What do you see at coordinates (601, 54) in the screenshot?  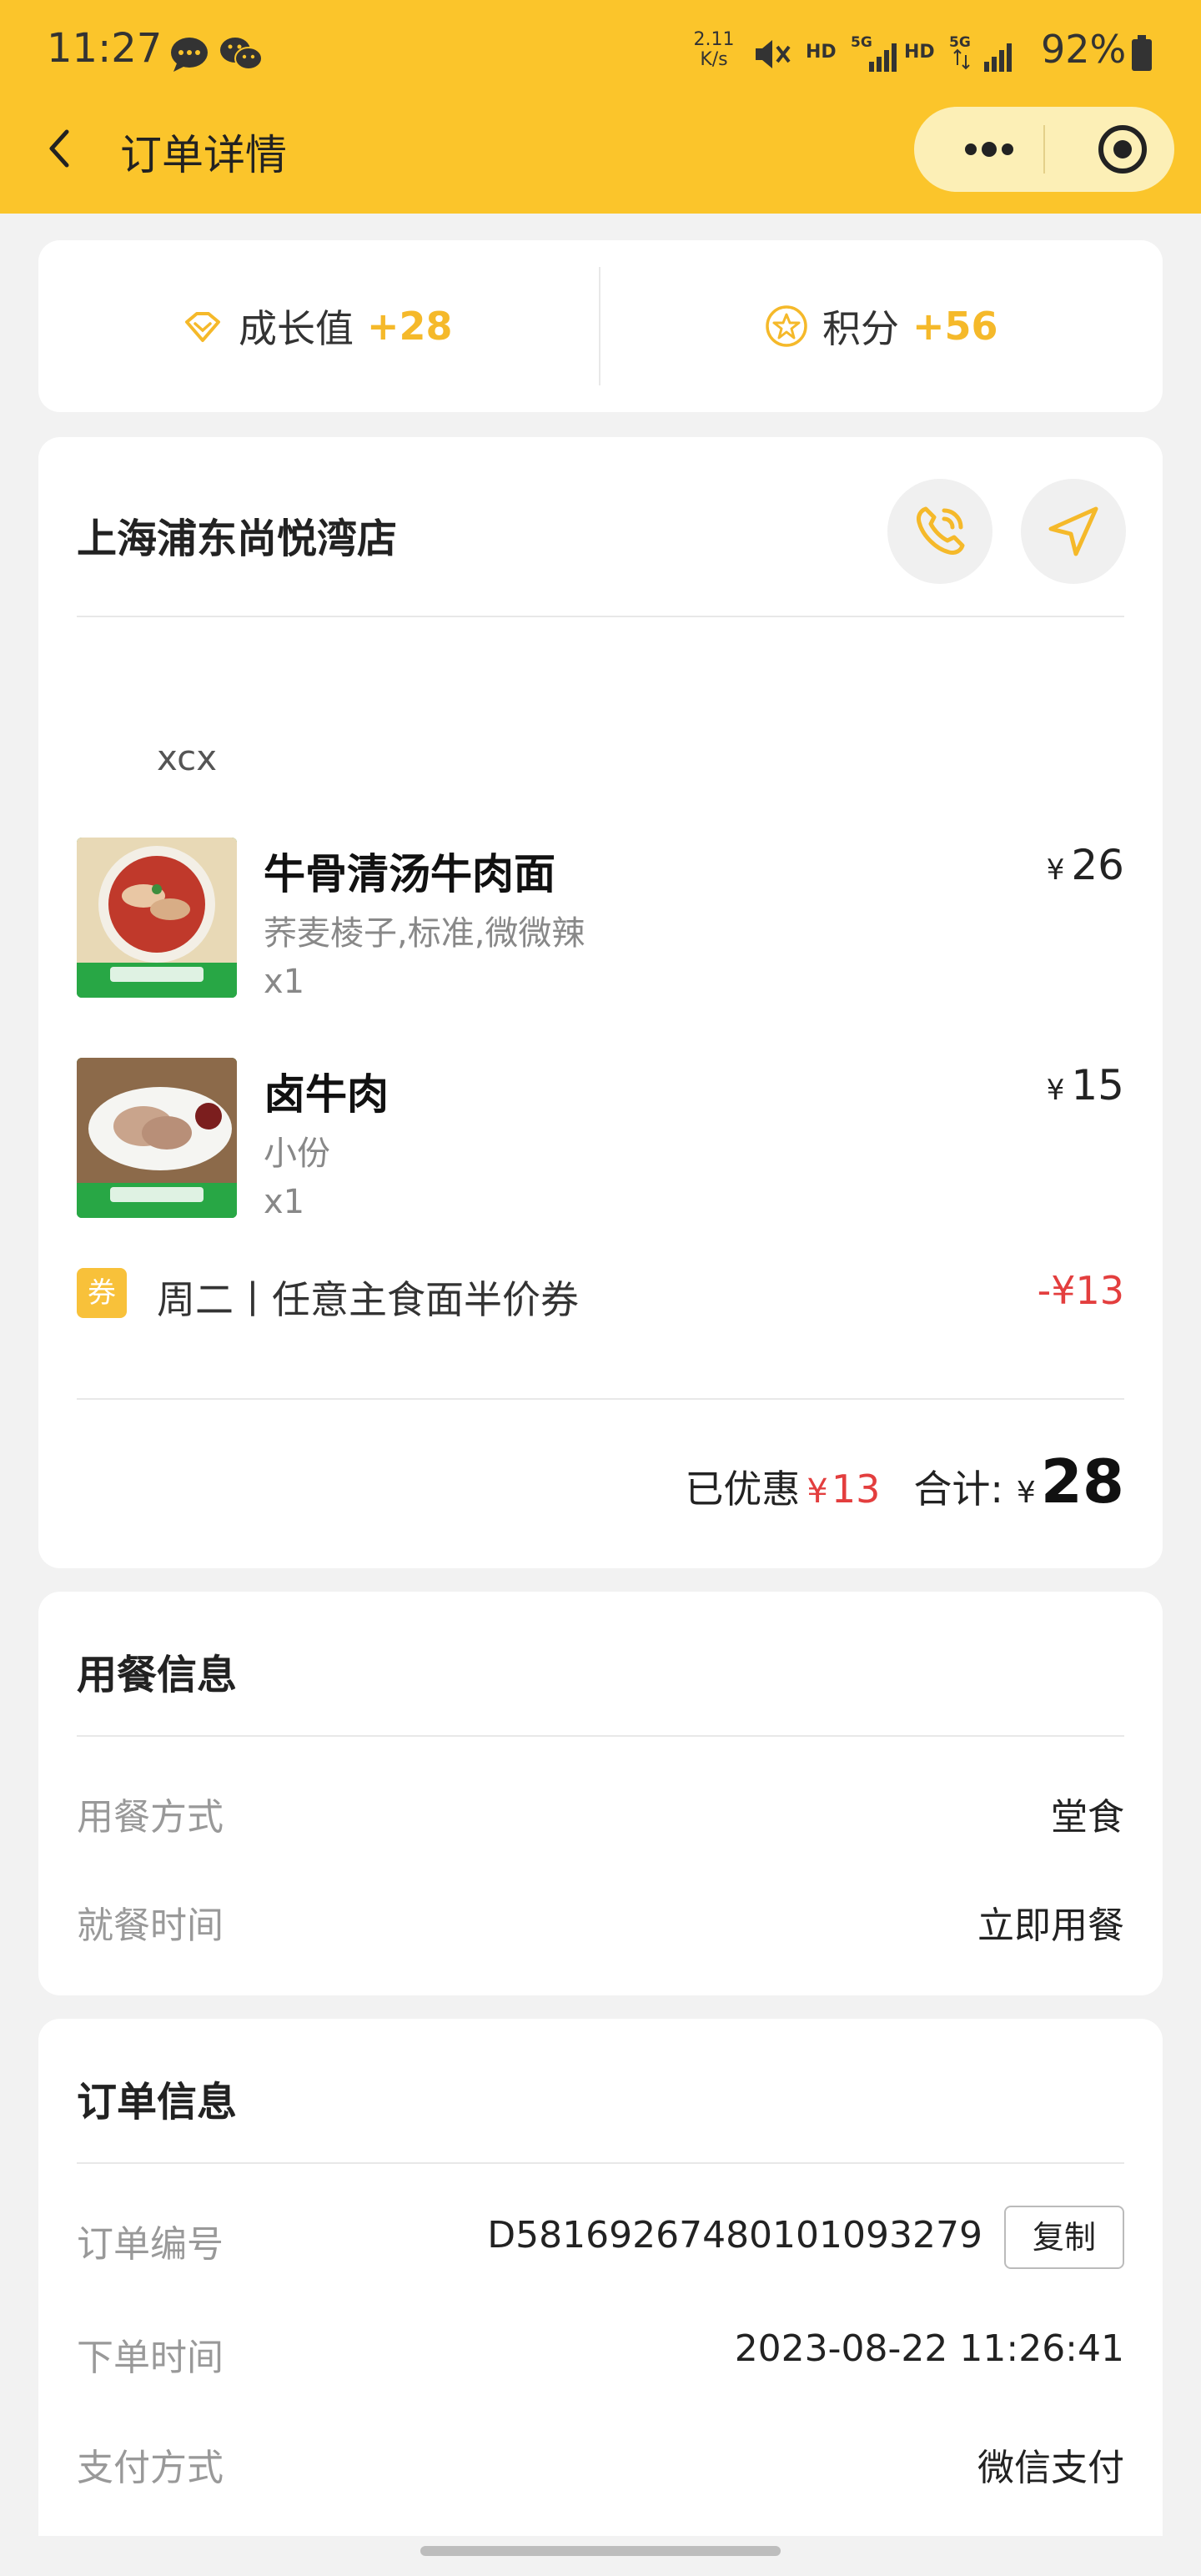 I see `status-bar: 11:27 2.11 K/s HD 5G HD 5G 92%` at bounding box center [601, 54].